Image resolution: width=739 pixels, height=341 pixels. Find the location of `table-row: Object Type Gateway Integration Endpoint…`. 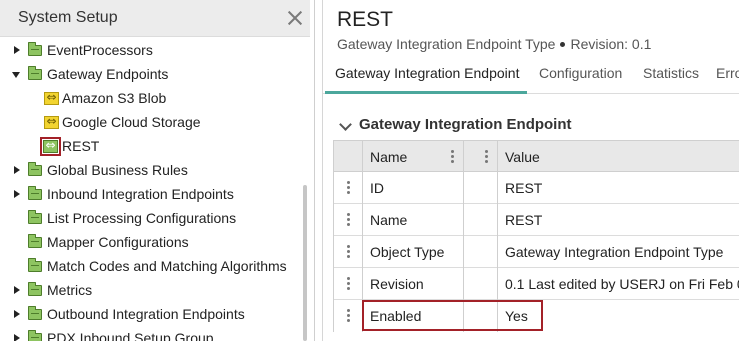

table-row: Object Type Gateway Integration Endpoint… is located at coordinates (536, 252).